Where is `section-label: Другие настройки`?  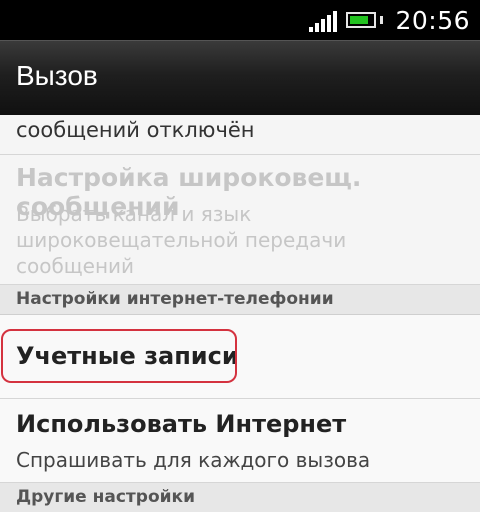 section-label: Другие настройки is located at coordinates (105, 497).